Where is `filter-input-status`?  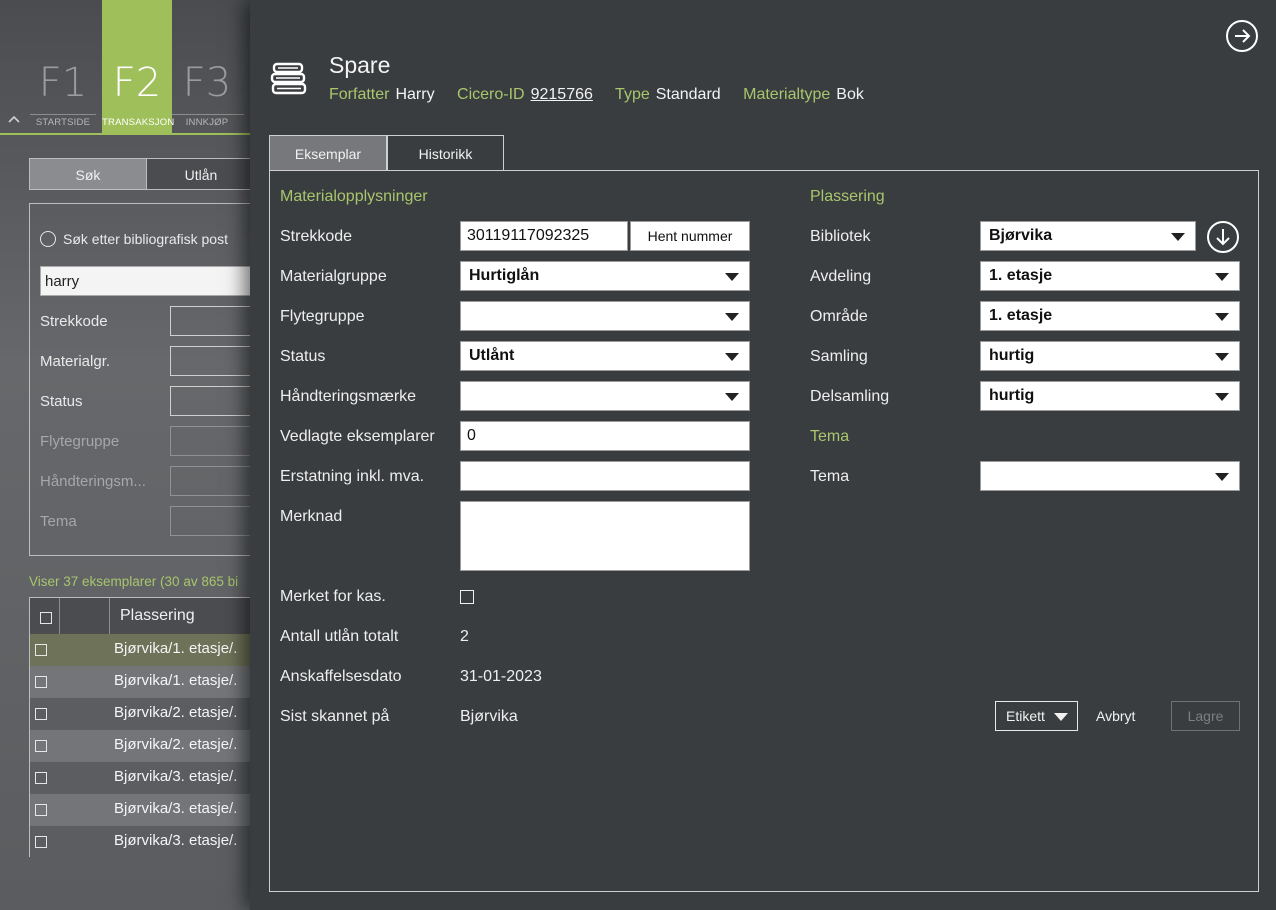 filter-input-status is located at coordinates (210, 401).